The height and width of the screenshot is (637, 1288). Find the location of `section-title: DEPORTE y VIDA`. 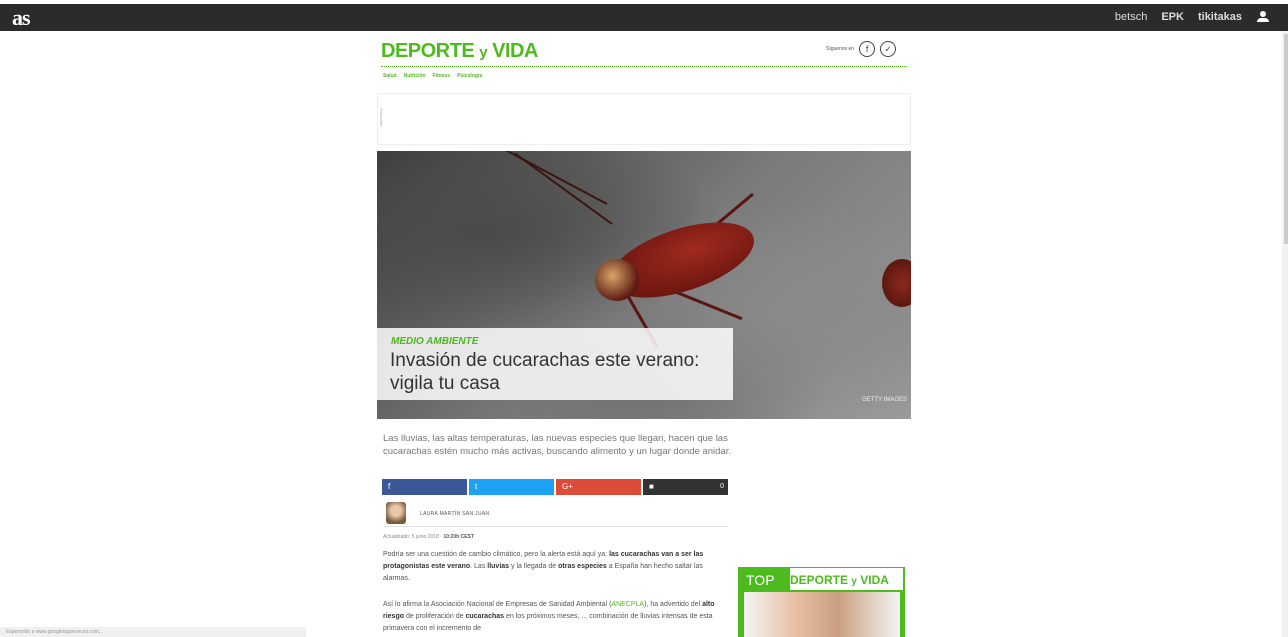

section-title: DEPORTE y VIDA is located at coordinates (459, 51).